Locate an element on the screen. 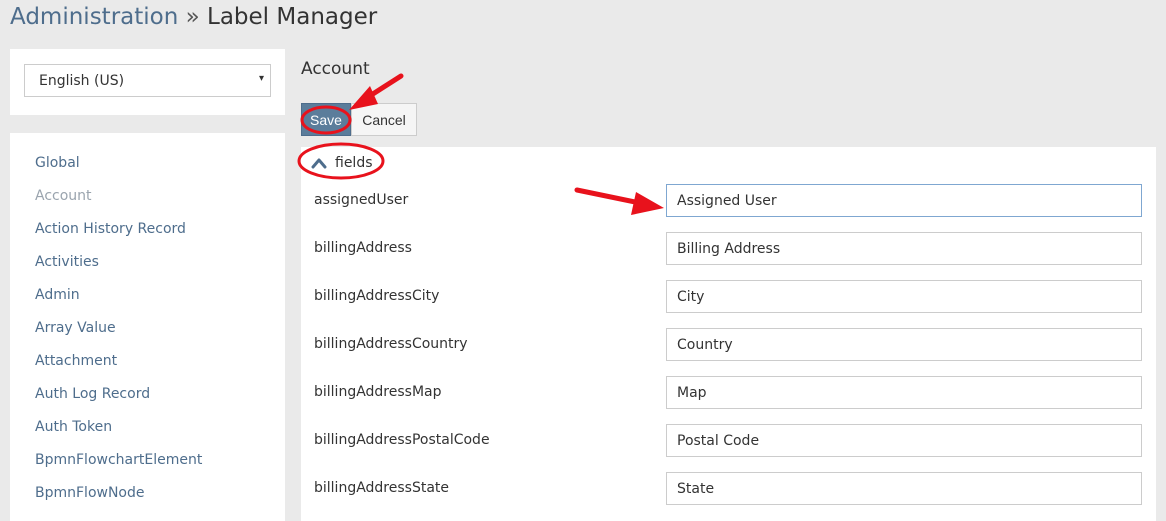  field-name-label: assignedUser is located at coordinates (361, 200).